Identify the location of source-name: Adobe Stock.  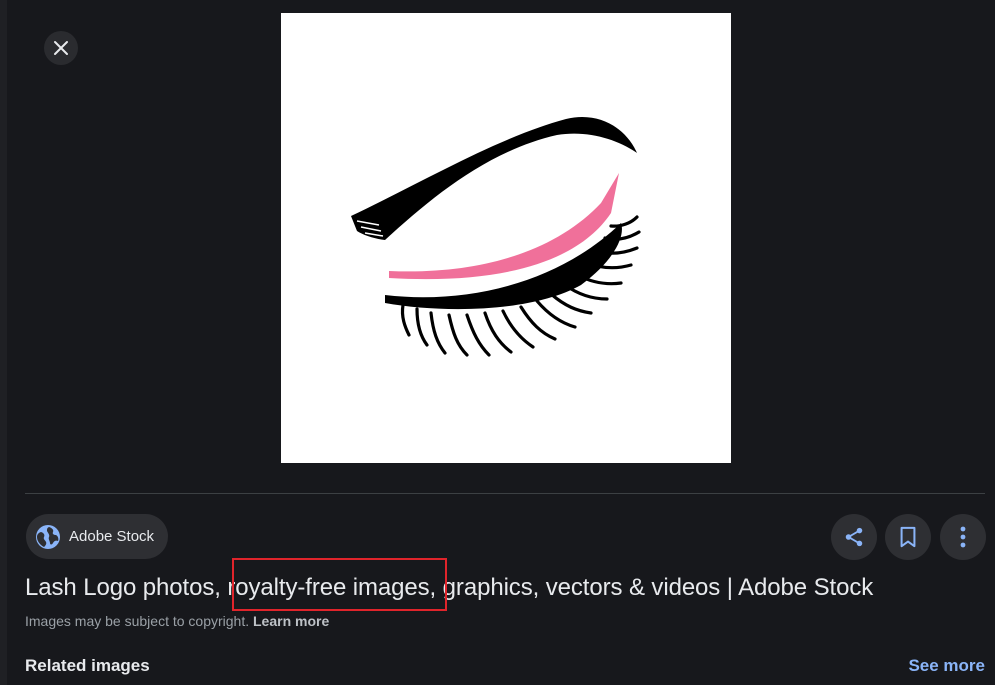
(112, 536).